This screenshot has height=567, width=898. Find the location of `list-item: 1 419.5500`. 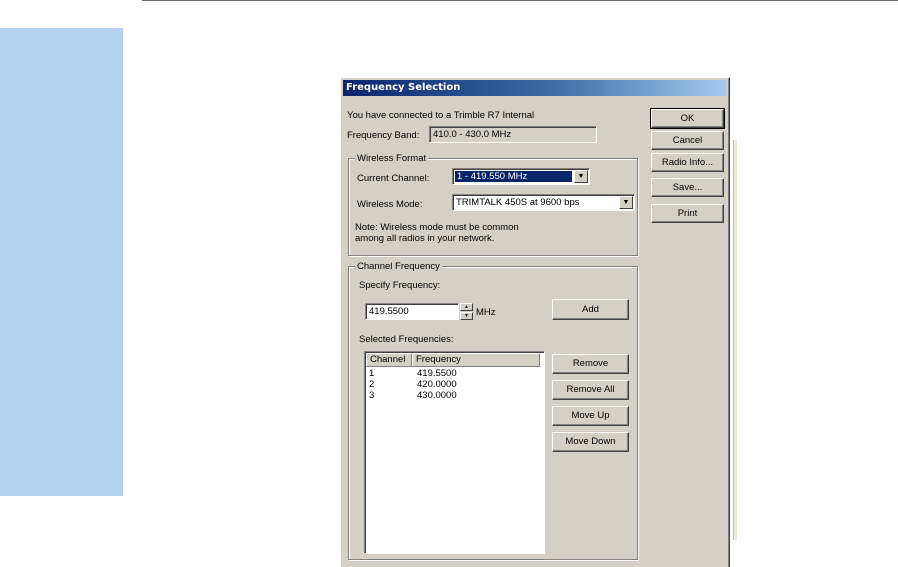

list-item: 1 419.5500 is located at coordinates (454, 373).